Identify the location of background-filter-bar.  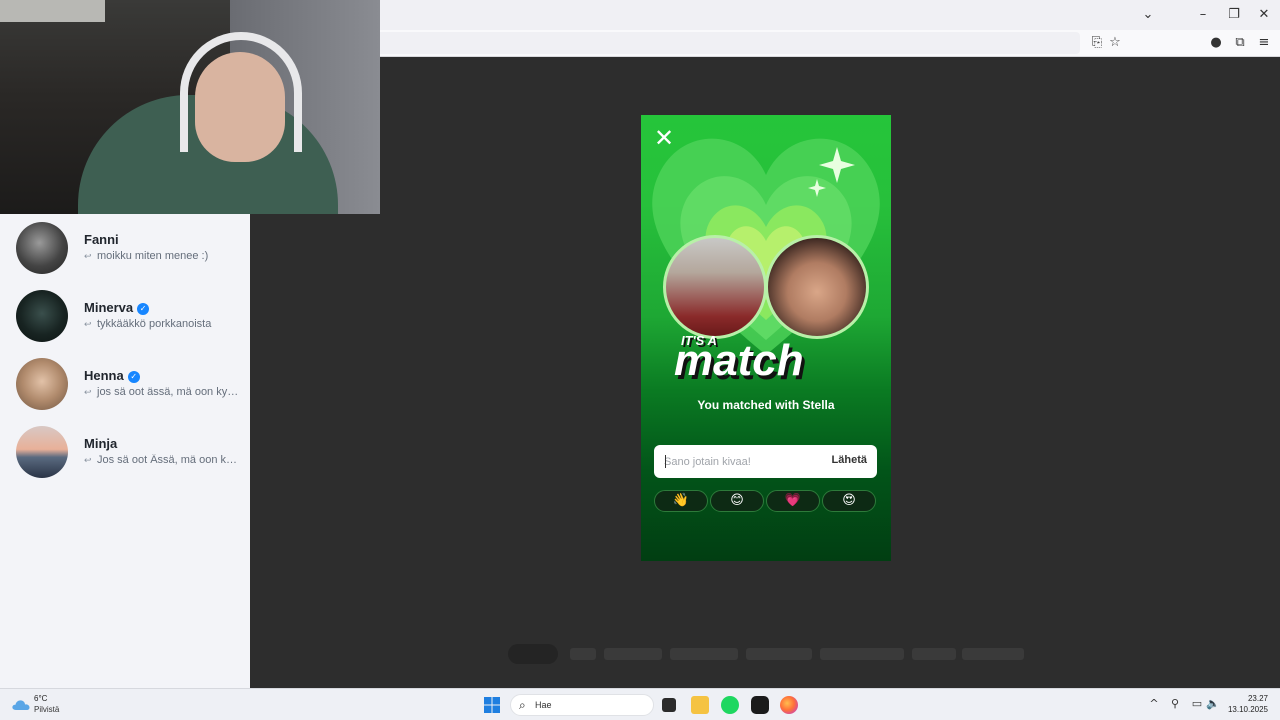
(768, 654).